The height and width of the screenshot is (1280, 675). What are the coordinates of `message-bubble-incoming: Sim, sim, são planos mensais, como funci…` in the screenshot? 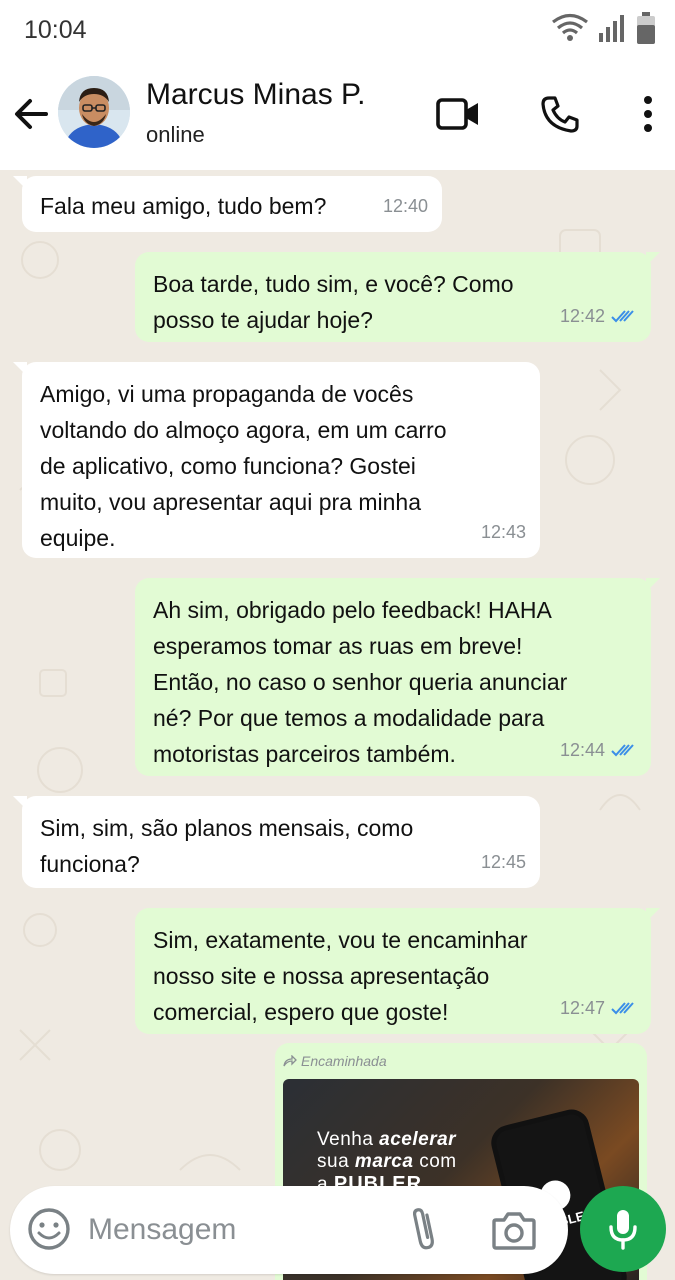 It's located at (276, 842).